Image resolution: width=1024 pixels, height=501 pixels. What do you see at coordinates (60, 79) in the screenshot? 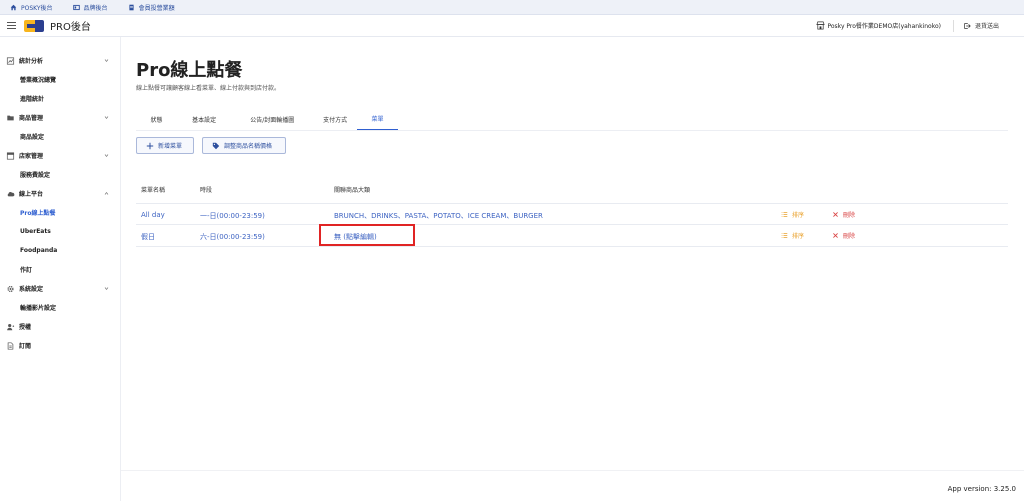
I see `sidebar-item-overview: 營業概況總覽` at bounding box center [60, 79].